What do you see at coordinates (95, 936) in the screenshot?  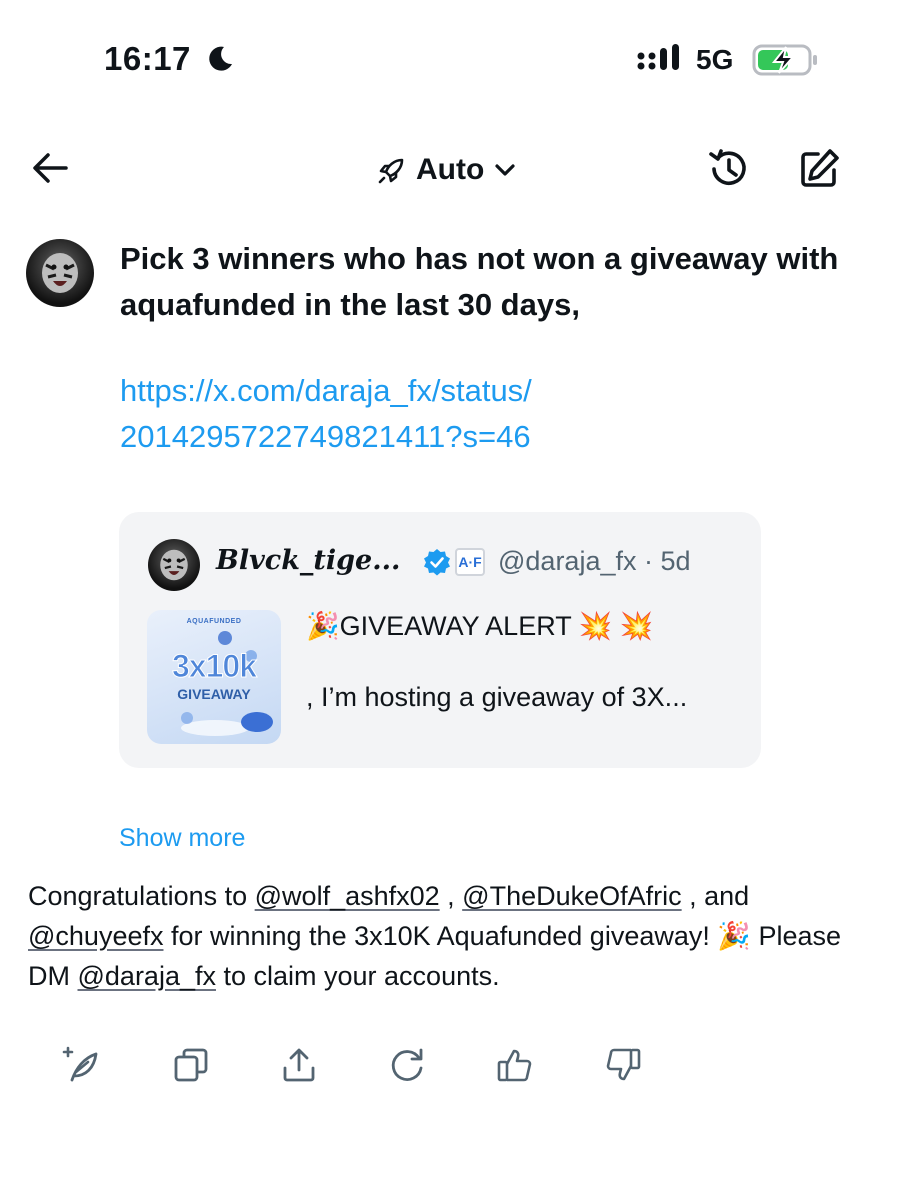 I see `mention-chuyeefx: @chuyeefx` at bounding box center [95, 936].